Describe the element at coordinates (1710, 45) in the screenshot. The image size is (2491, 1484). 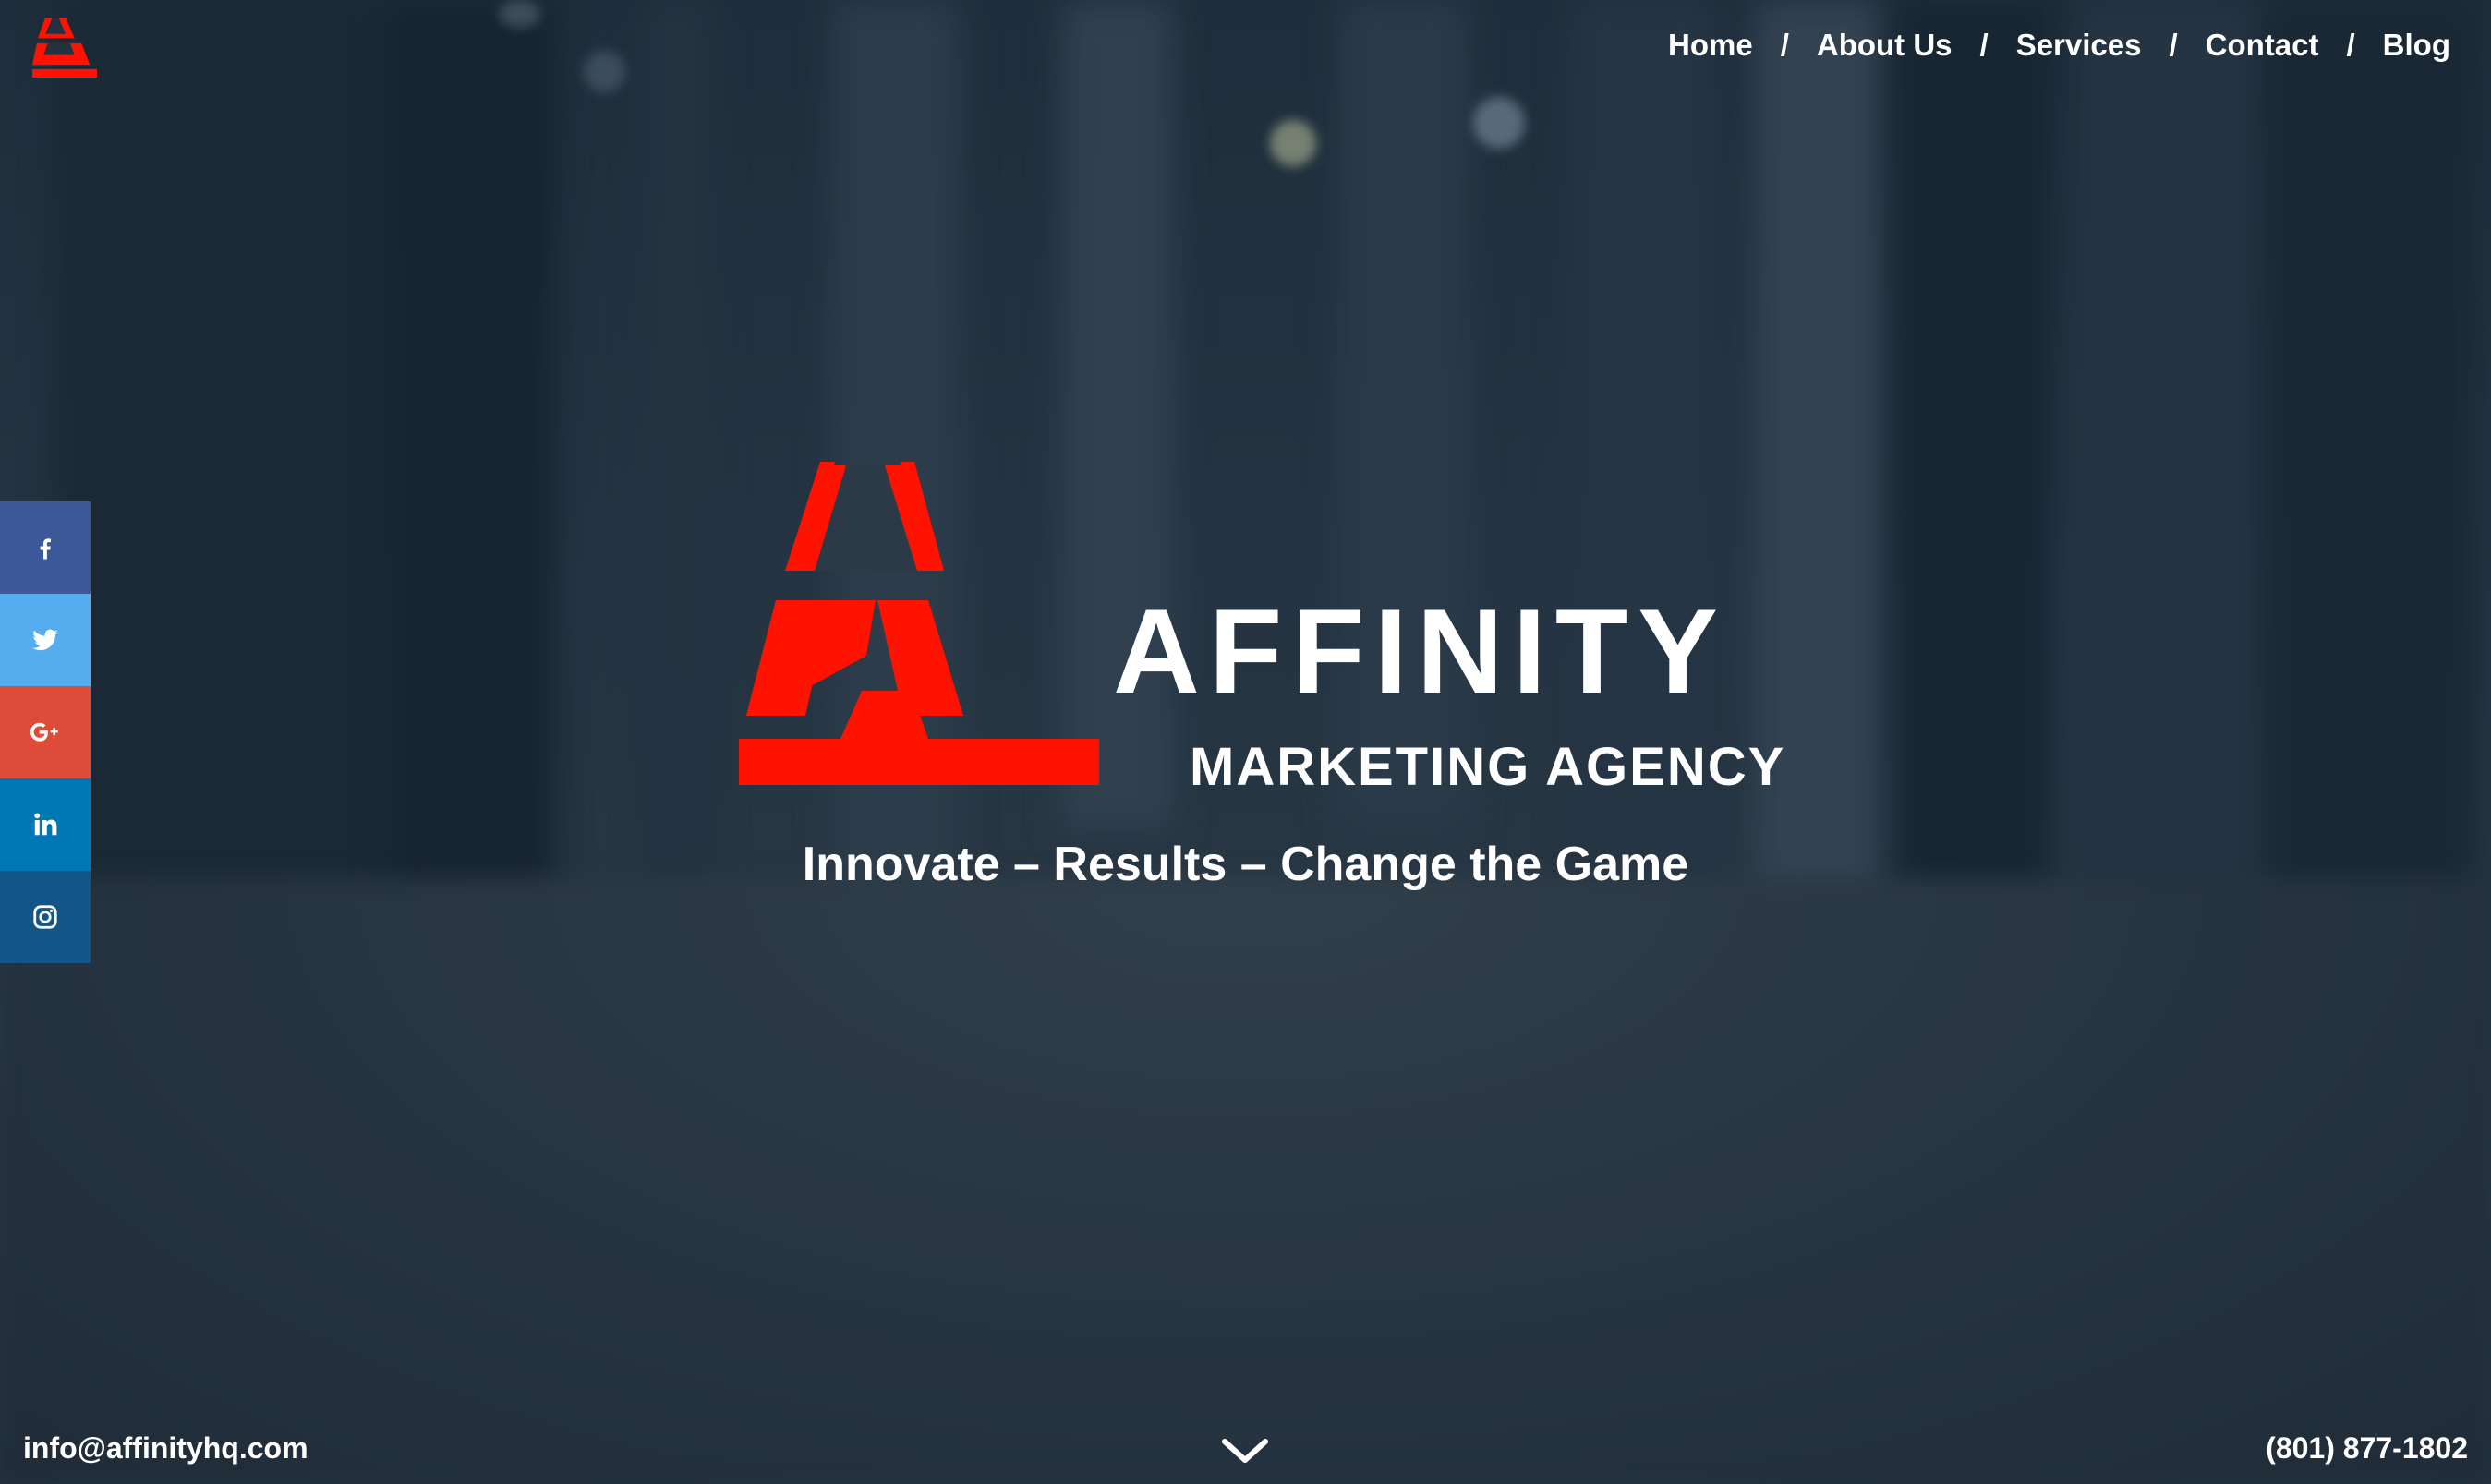
I see `nav-home: Home` at that location.